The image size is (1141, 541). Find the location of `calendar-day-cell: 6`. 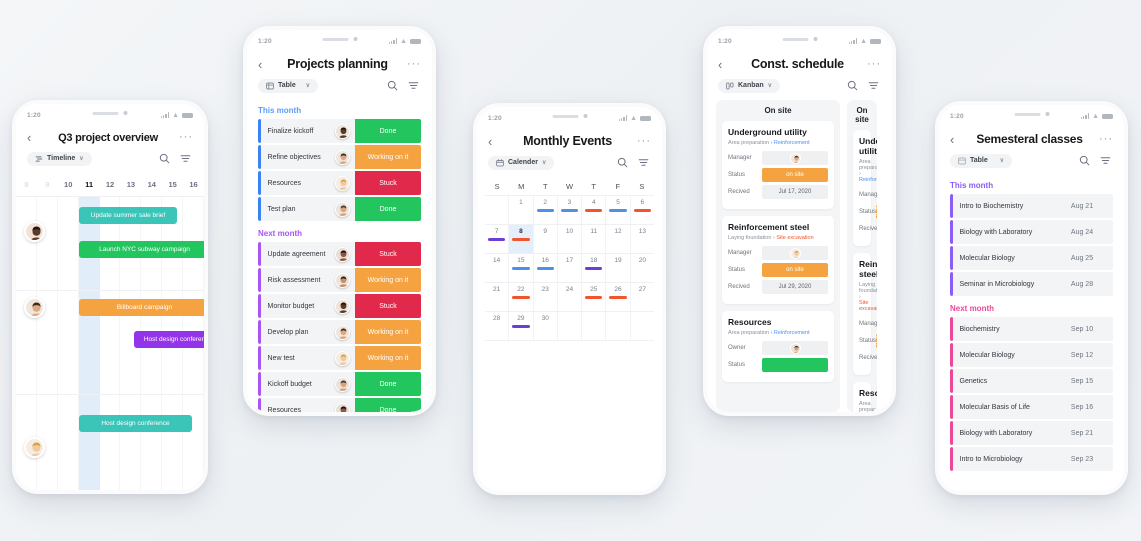

calendar-day-cell: 6 is located at coordinates (642, 210).